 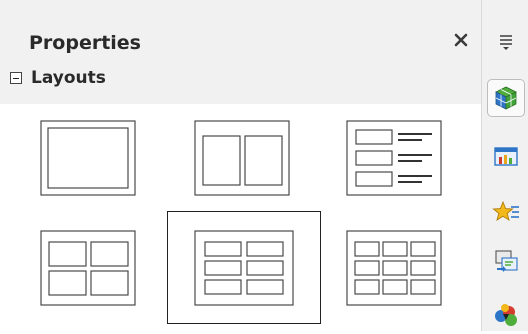 I want to click on layouts-section-header: Layouts, so click(x=58, y=78).